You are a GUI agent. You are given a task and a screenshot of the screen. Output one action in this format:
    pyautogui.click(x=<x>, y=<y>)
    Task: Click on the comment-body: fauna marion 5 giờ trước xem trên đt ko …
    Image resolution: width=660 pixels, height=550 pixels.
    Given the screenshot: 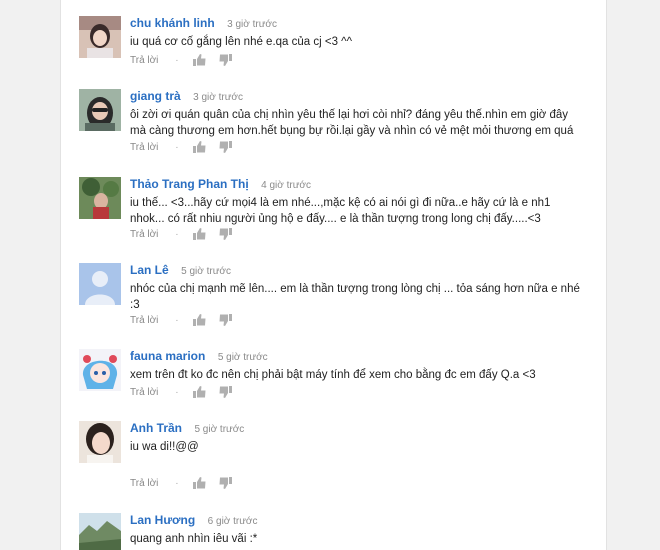 What is the action you would take?
    pyautogui.click(x=355, y=366)
    